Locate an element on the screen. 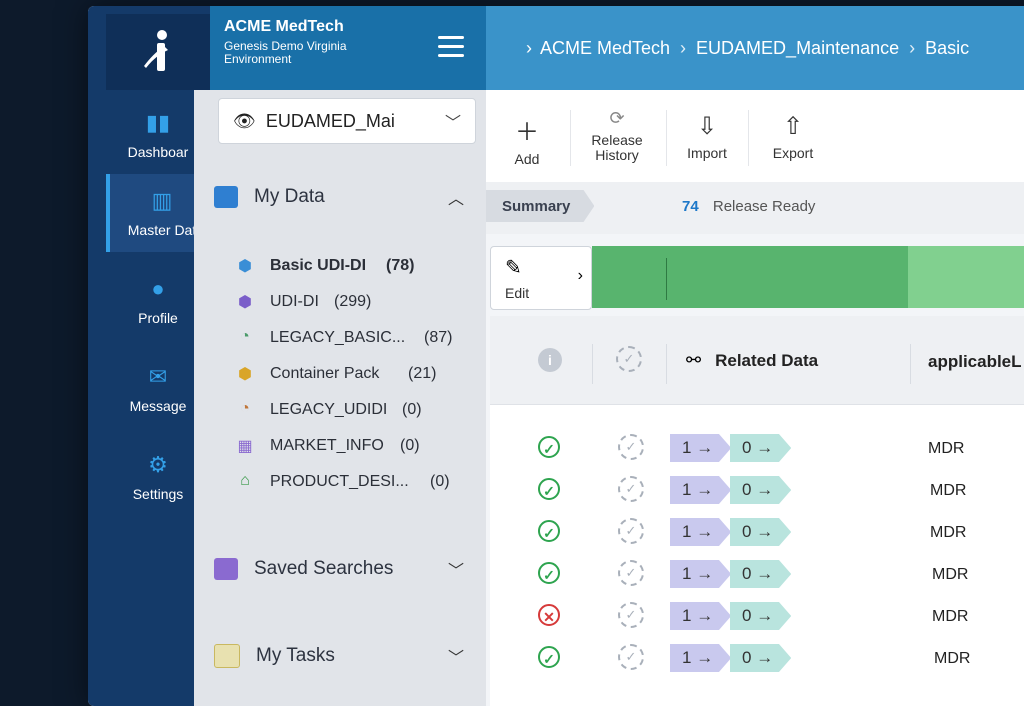 The height and width of the screenshot is (706, 1024). status-error-icon: ✕ is located at coordinates (549, 615).